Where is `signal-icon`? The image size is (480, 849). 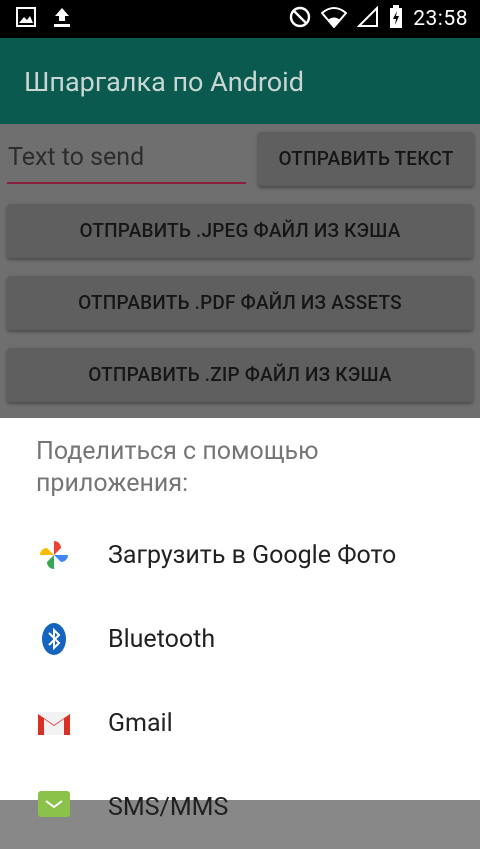 signal-icon is located at coordinates (367, 18).